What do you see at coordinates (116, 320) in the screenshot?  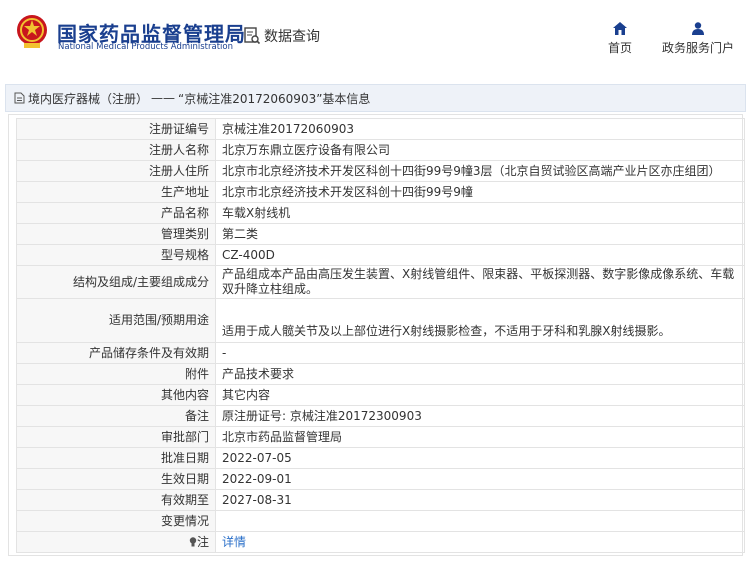 I see `field-label: 适用范围/预期用途` at bounding box center [116, 320].